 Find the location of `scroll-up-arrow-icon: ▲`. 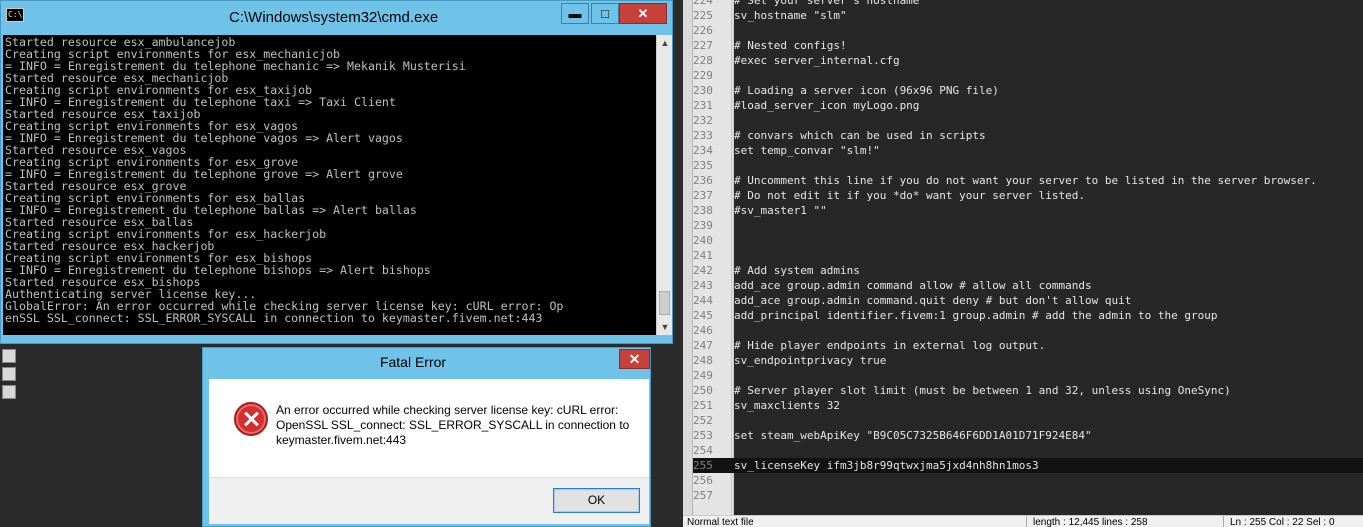

scroll-up-arrow-icon: ▲ is located at coordinates (665, 43).